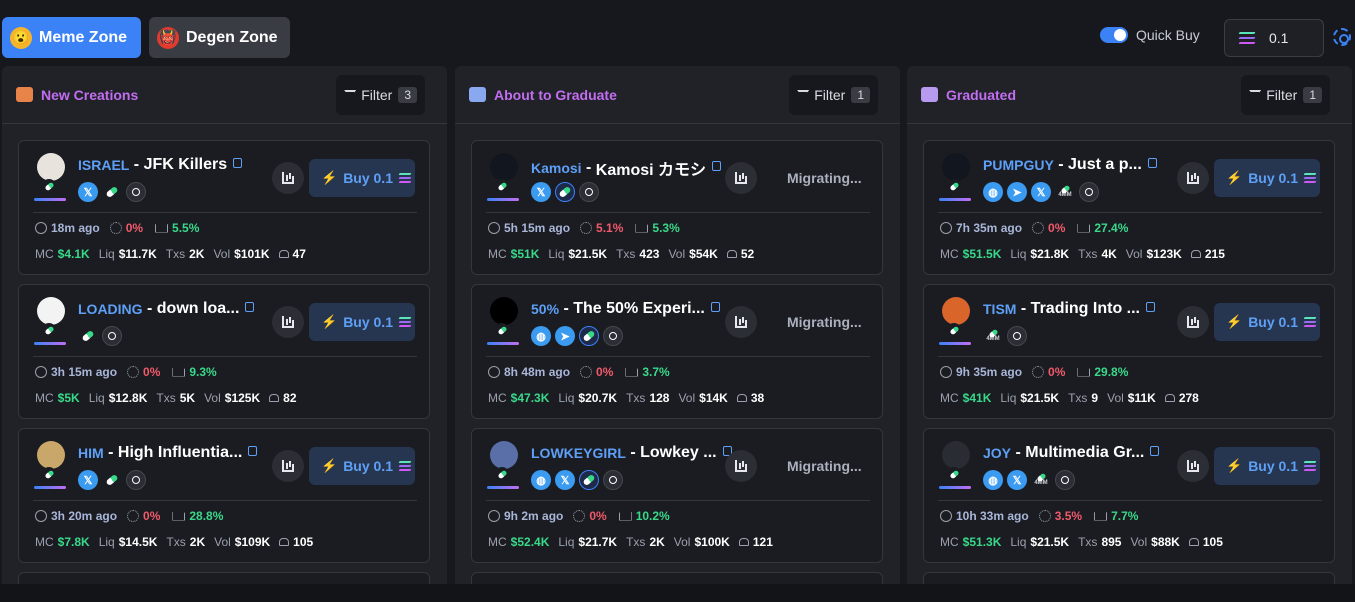  I want to click on token-ticker: HIM, so click(91, 453).